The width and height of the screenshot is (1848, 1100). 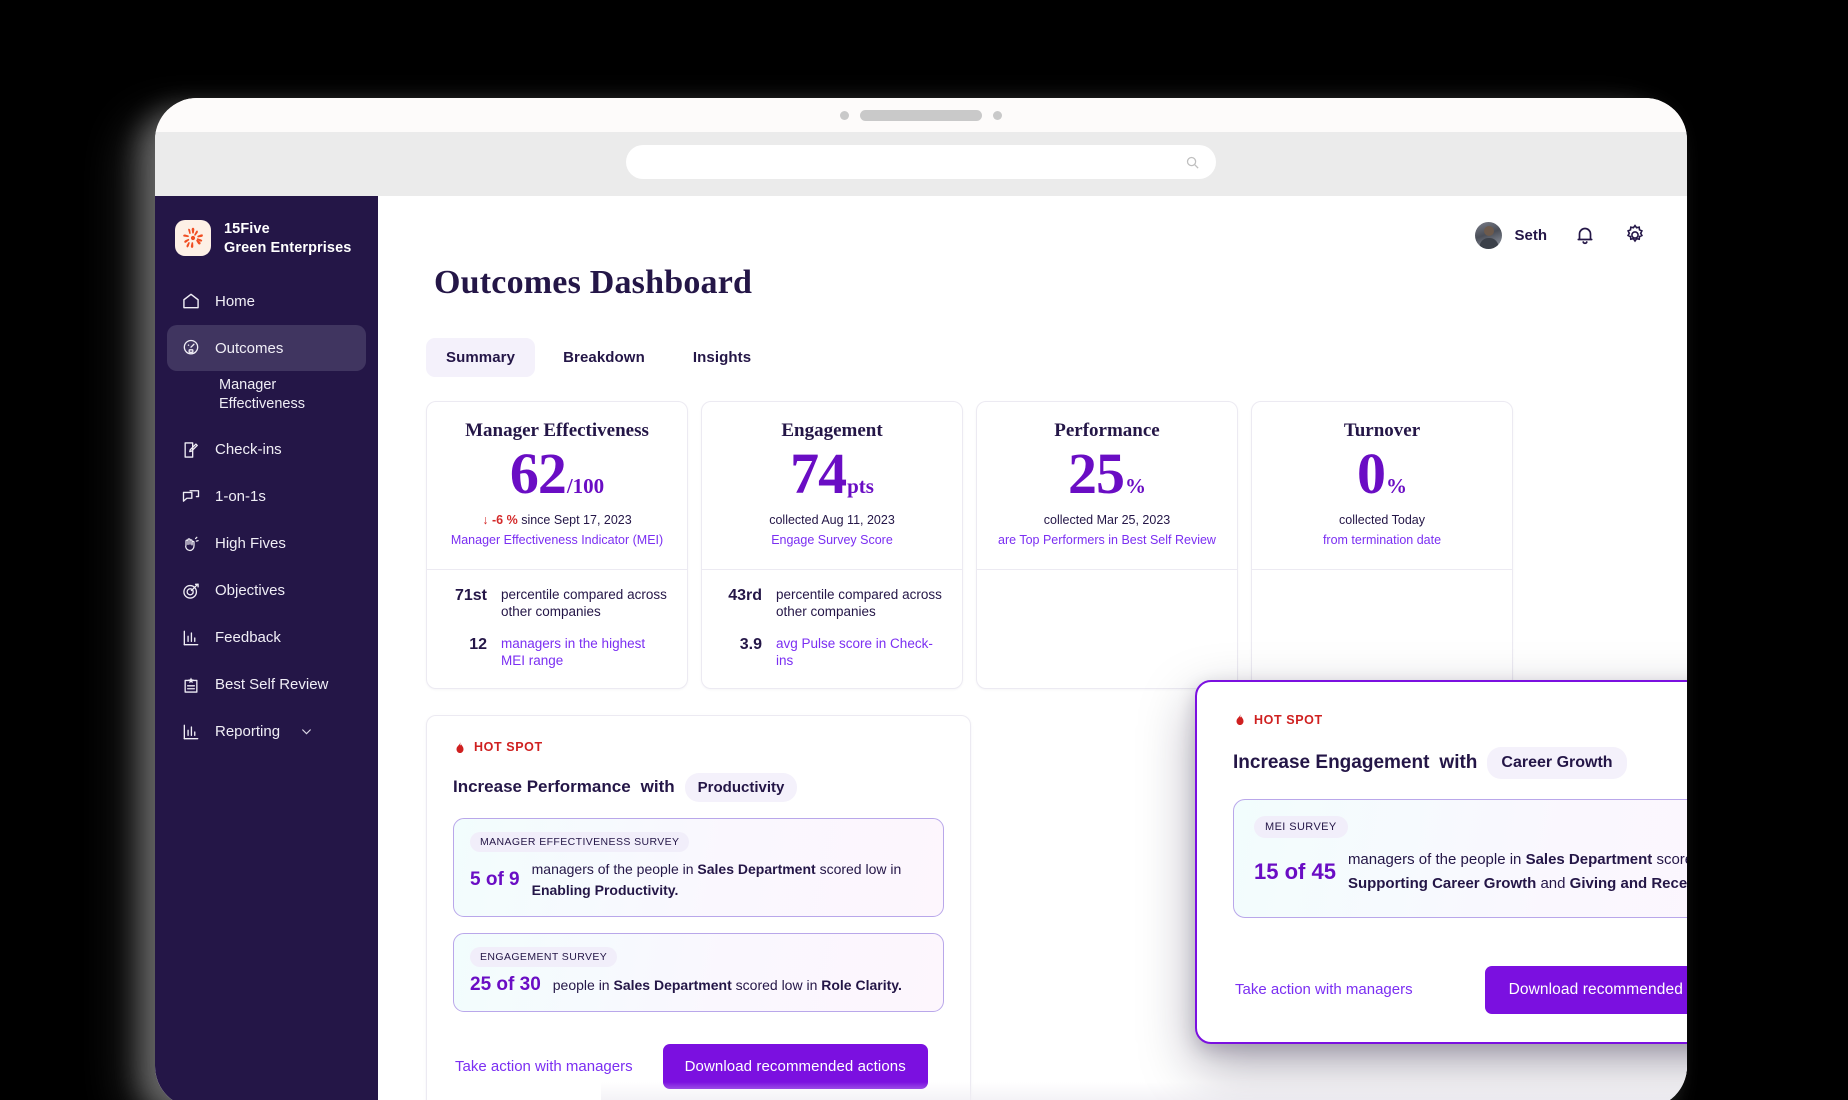 What do you see at coordinates (580, 841) in the screenshot?
I see `insight-survey-tag: MANAGER EFFECTIVENESS SURVEY` at bounding box center [580, 841].